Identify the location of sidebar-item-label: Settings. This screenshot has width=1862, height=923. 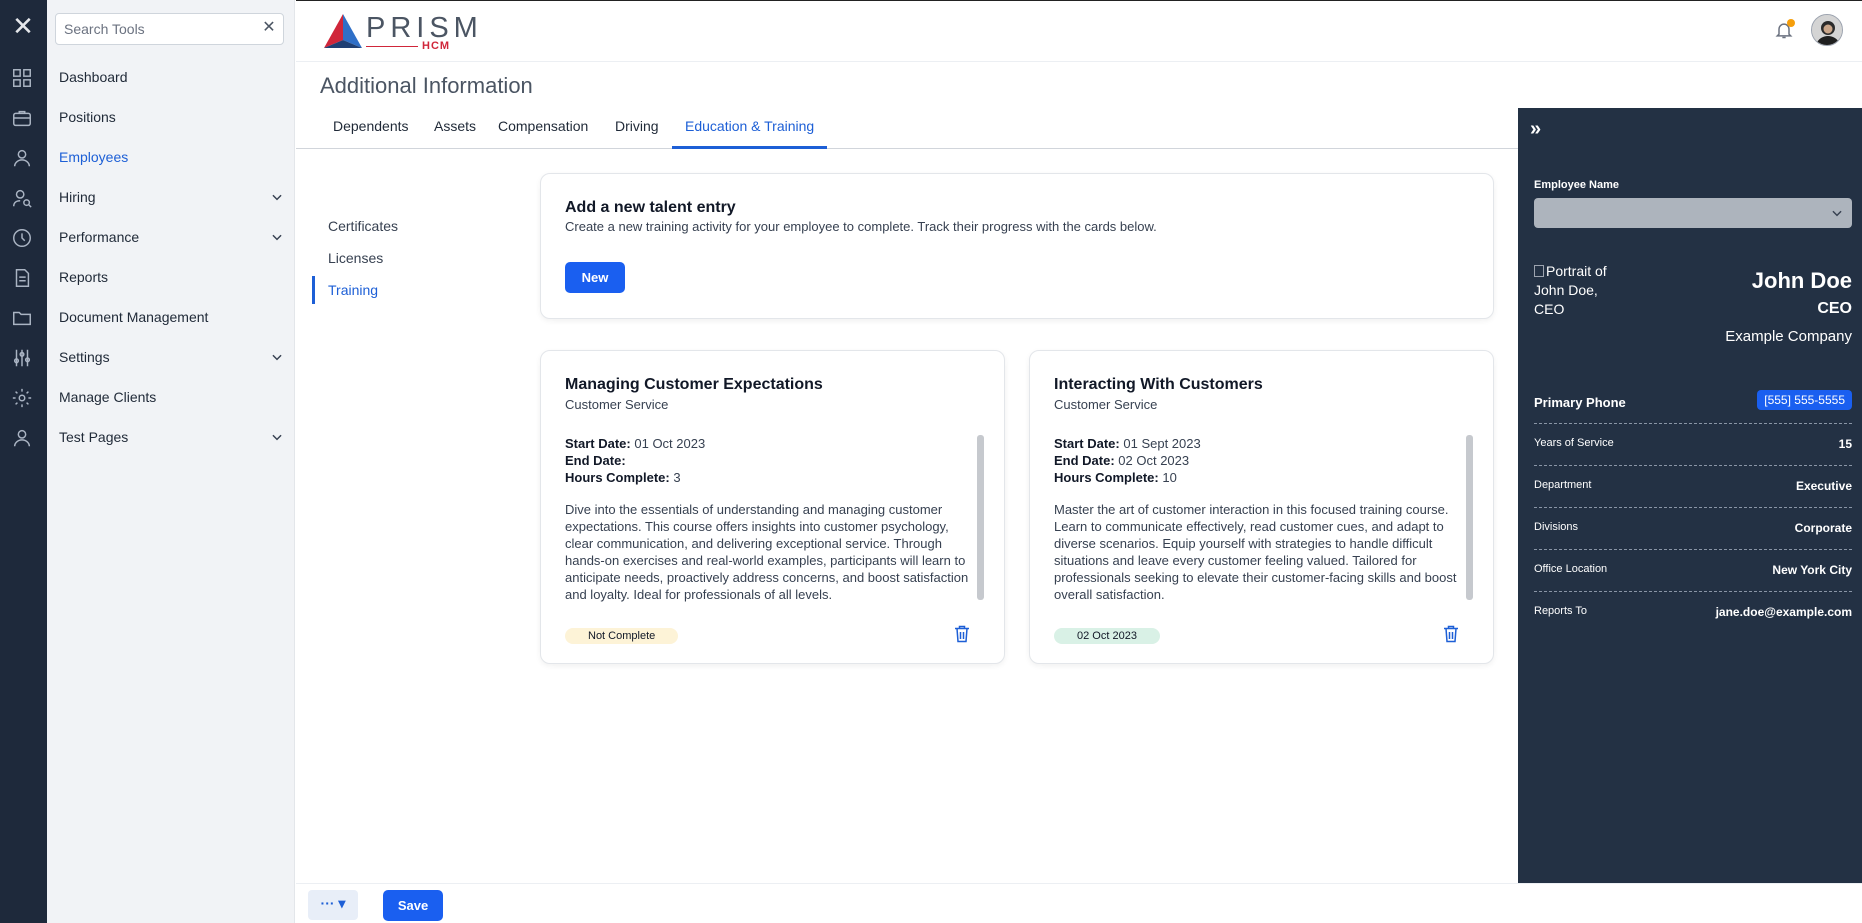
(84, 357).